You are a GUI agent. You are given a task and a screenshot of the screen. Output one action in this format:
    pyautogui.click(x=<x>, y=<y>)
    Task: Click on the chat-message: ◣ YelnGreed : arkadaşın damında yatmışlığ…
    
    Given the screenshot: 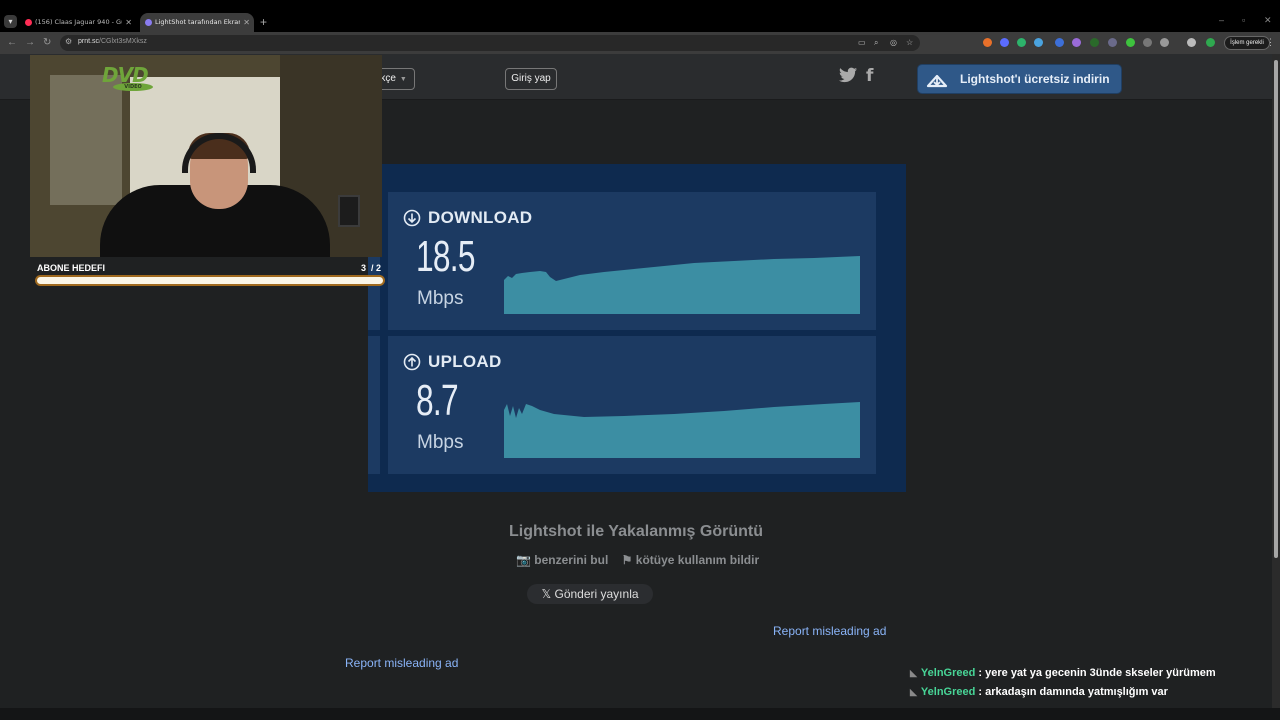 What is the action you would take?
    pyautogui.click(x=1039, y=692)
    